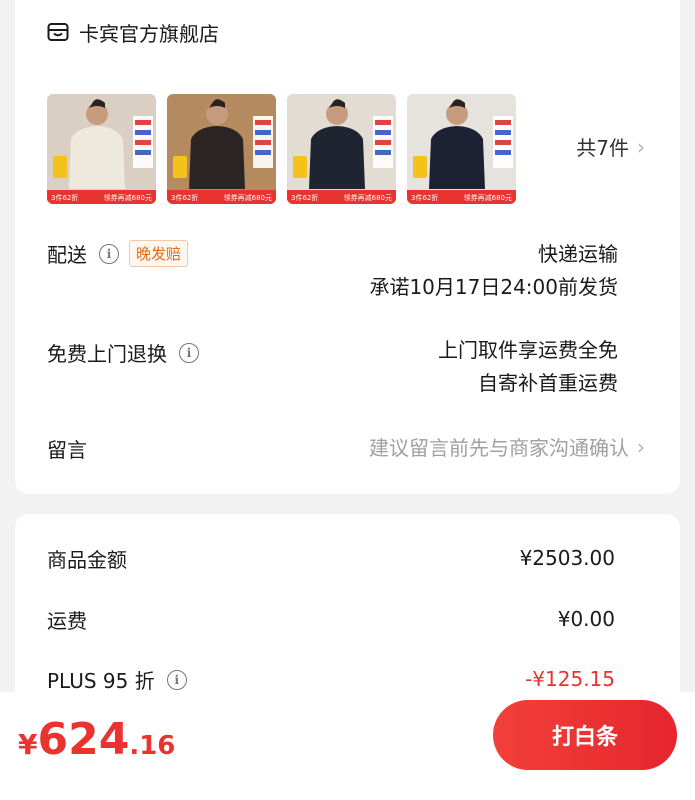  Describe the element at coordinates (570, 679) in the screenshot. I see `plus-discount-value: -¥125.15` at that location.